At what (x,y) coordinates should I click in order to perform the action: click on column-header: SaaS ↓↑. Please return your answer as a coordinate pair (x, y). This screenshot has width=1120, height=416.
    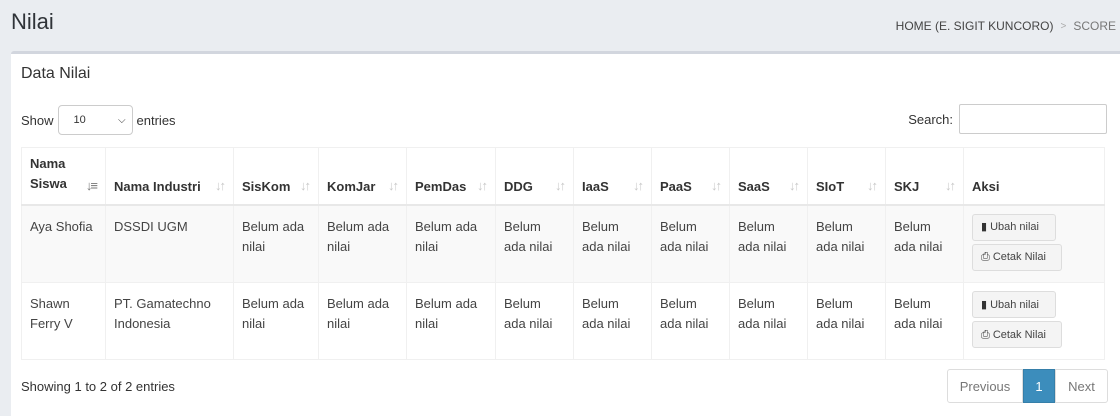
    Looking at the image, I should click on (768, 176).